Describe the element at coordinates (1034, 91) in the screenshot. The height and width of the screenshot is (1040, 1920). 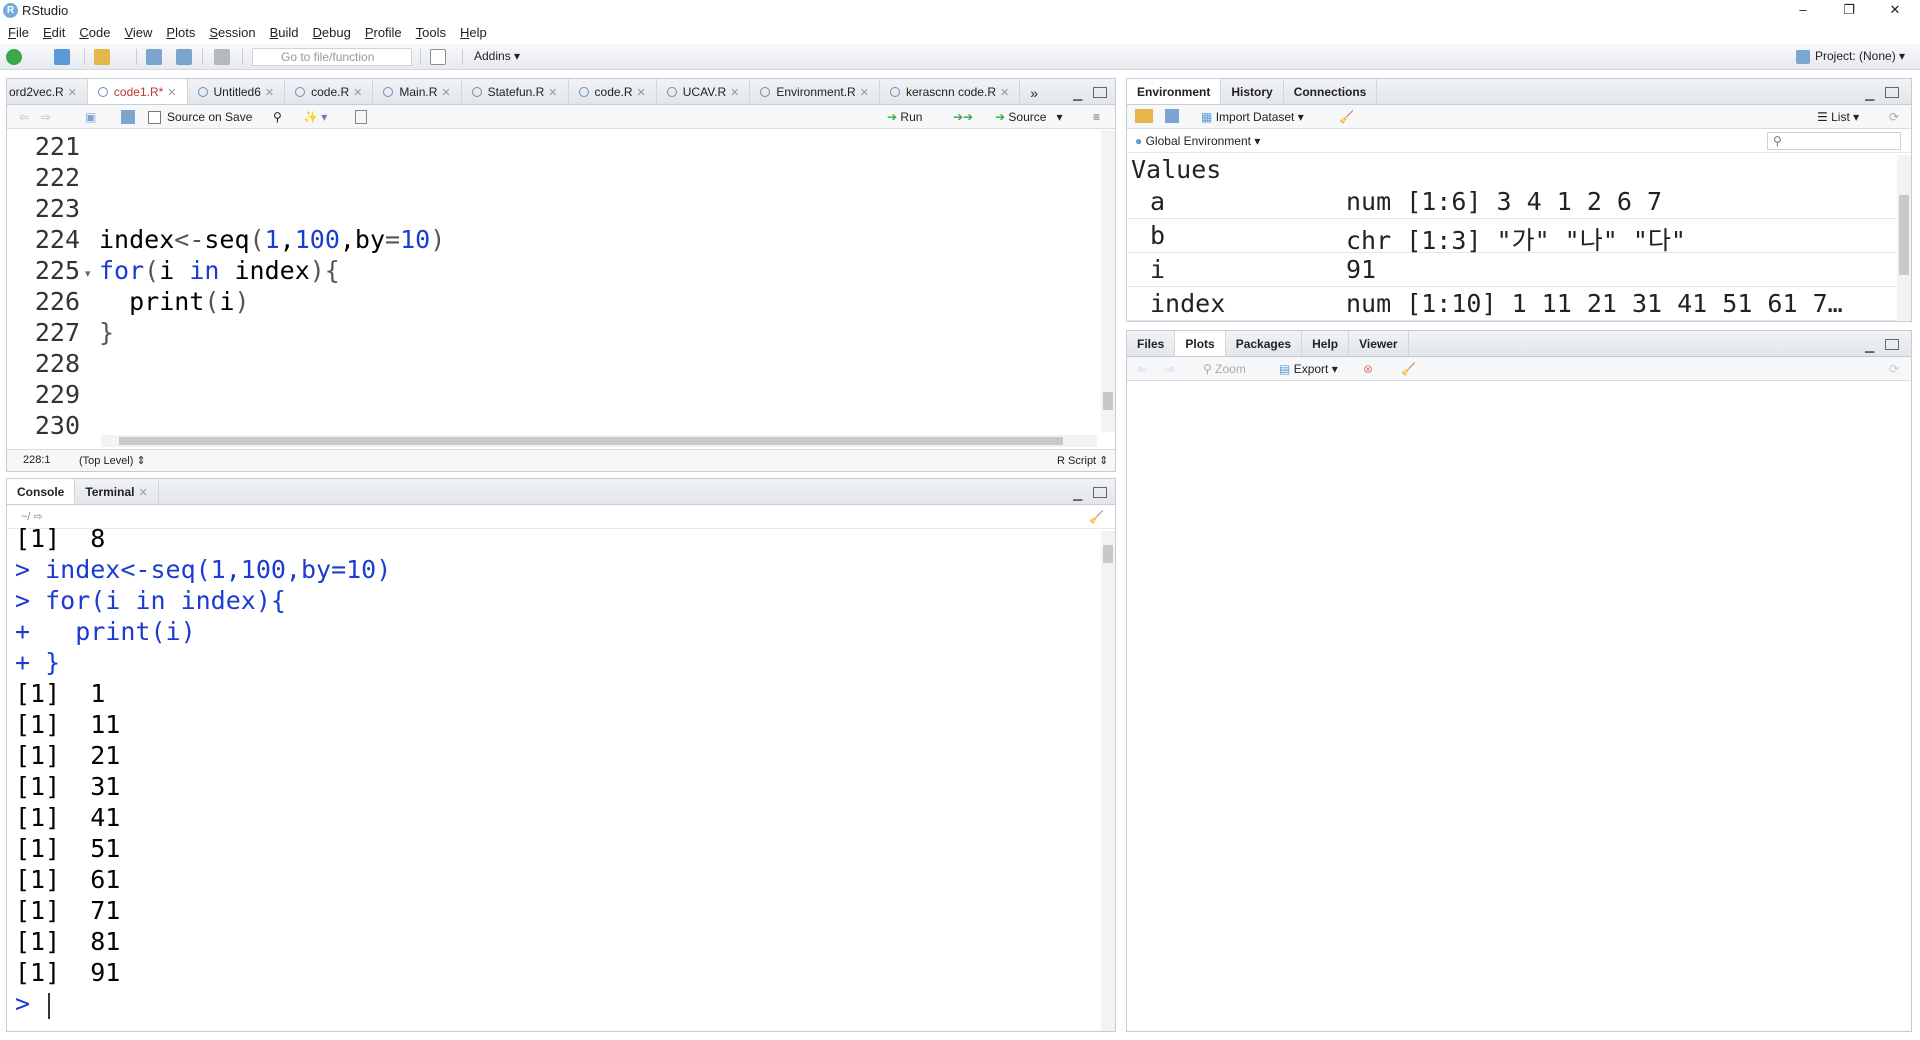
I see `more-tabs-icon: »` at that location.